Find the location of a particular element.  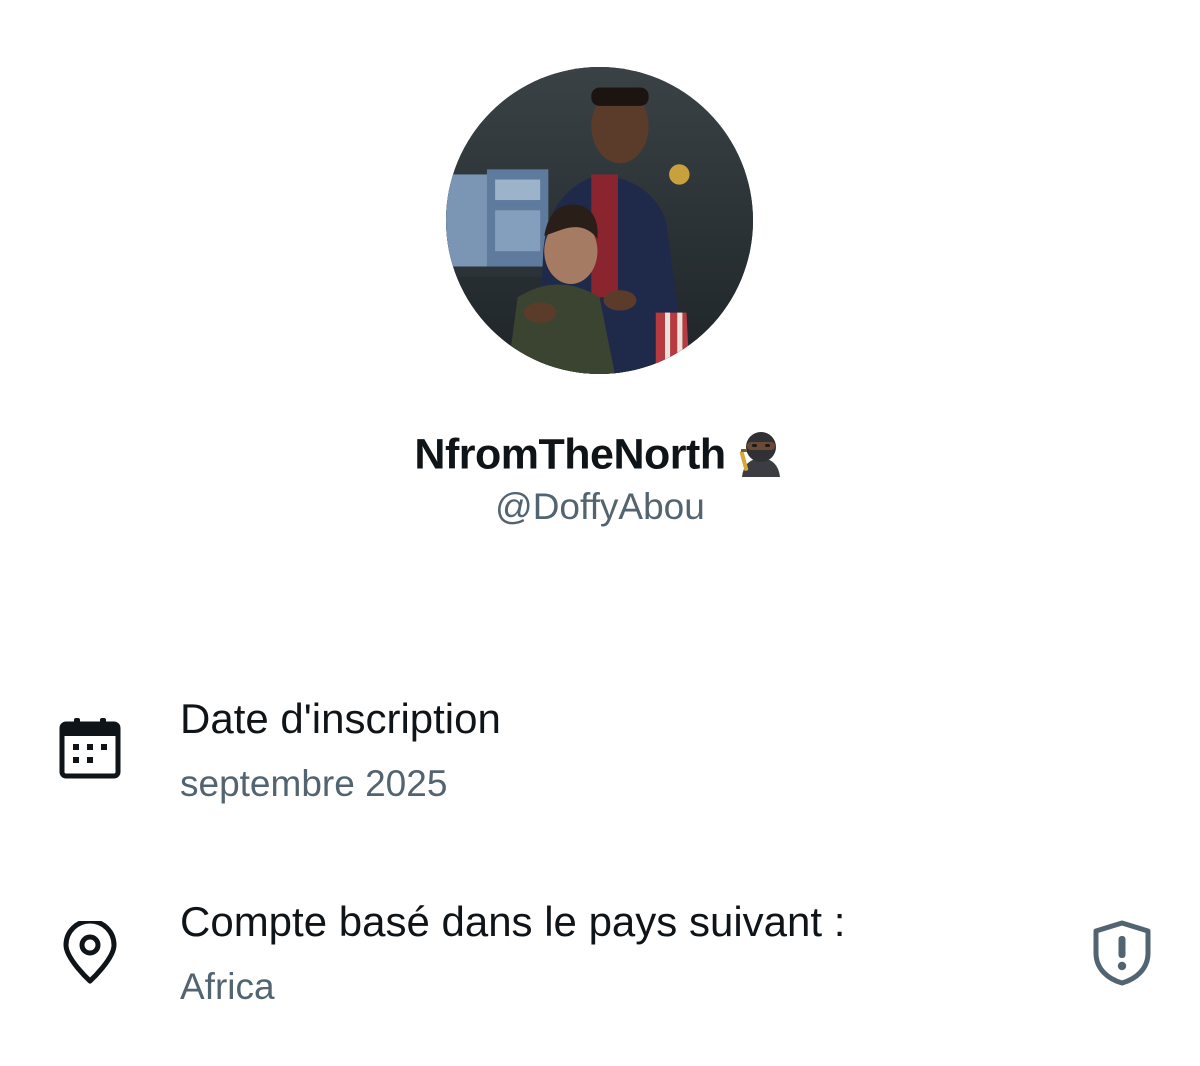

location-value: Africa is located at coordinates (227, 986).